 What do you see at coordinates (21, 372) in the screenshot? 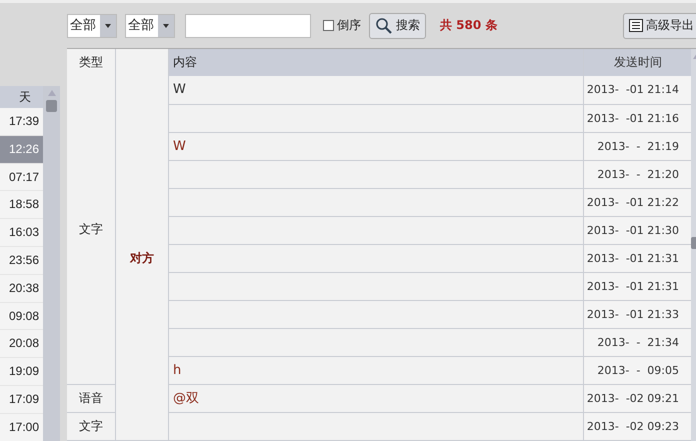
I see `date-list-item: 19:09` at bounding box center [21, 372].